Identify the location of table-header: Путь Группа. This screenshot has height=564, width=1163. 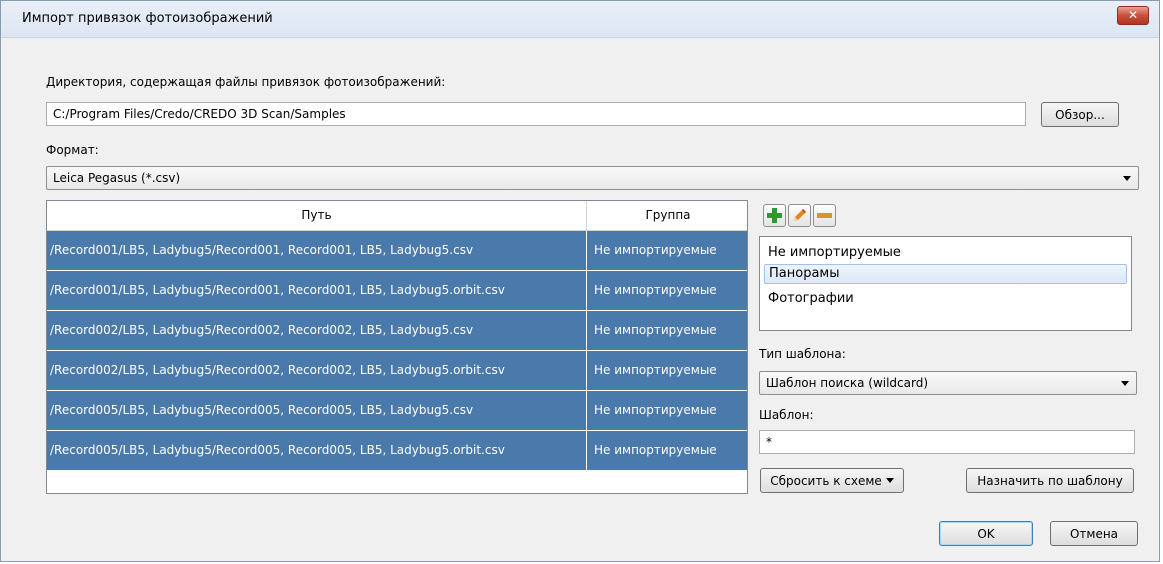
(397, 216).